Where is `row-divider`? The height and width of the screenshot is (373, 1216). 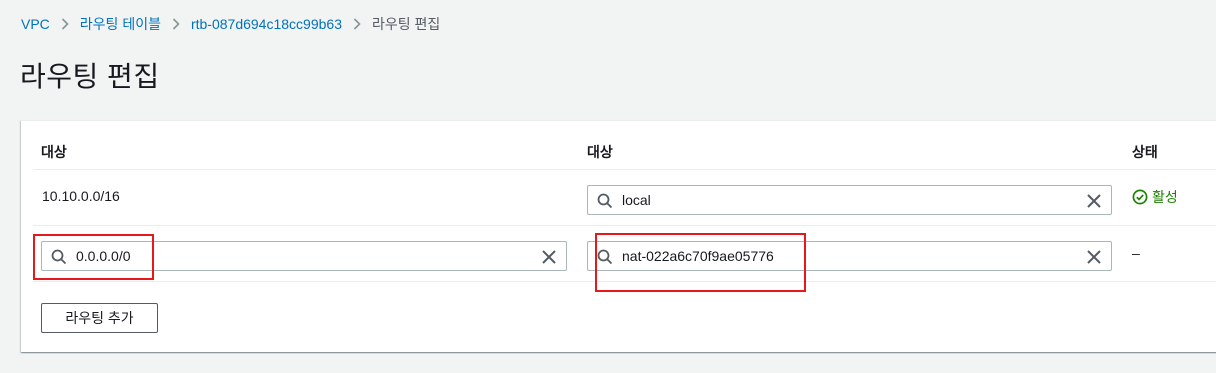 row-divider is located at coordinates (624, 225).